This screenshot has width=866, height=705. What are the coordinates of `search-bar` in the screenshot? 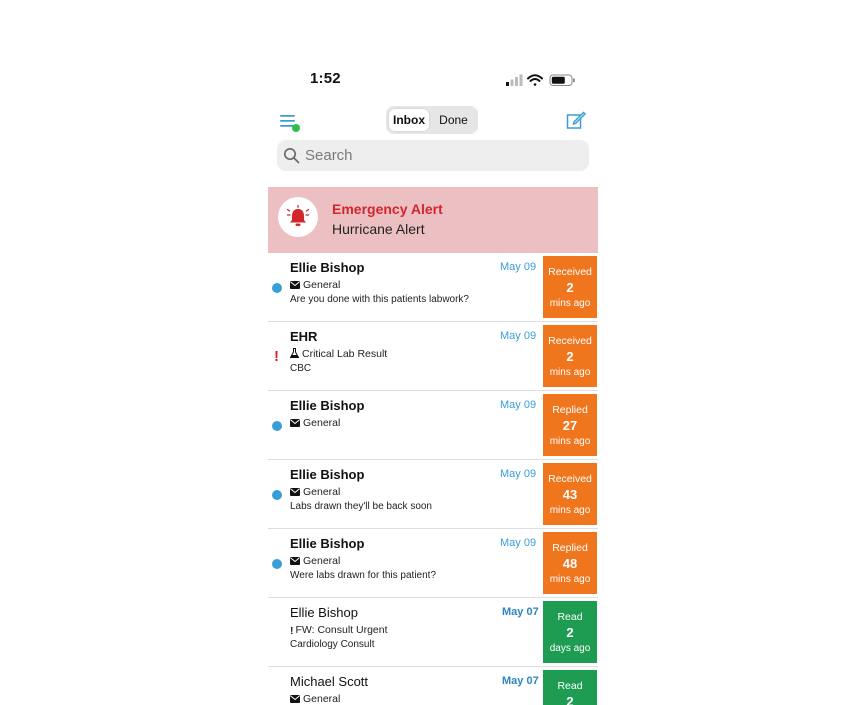 It's located at (433, 155).